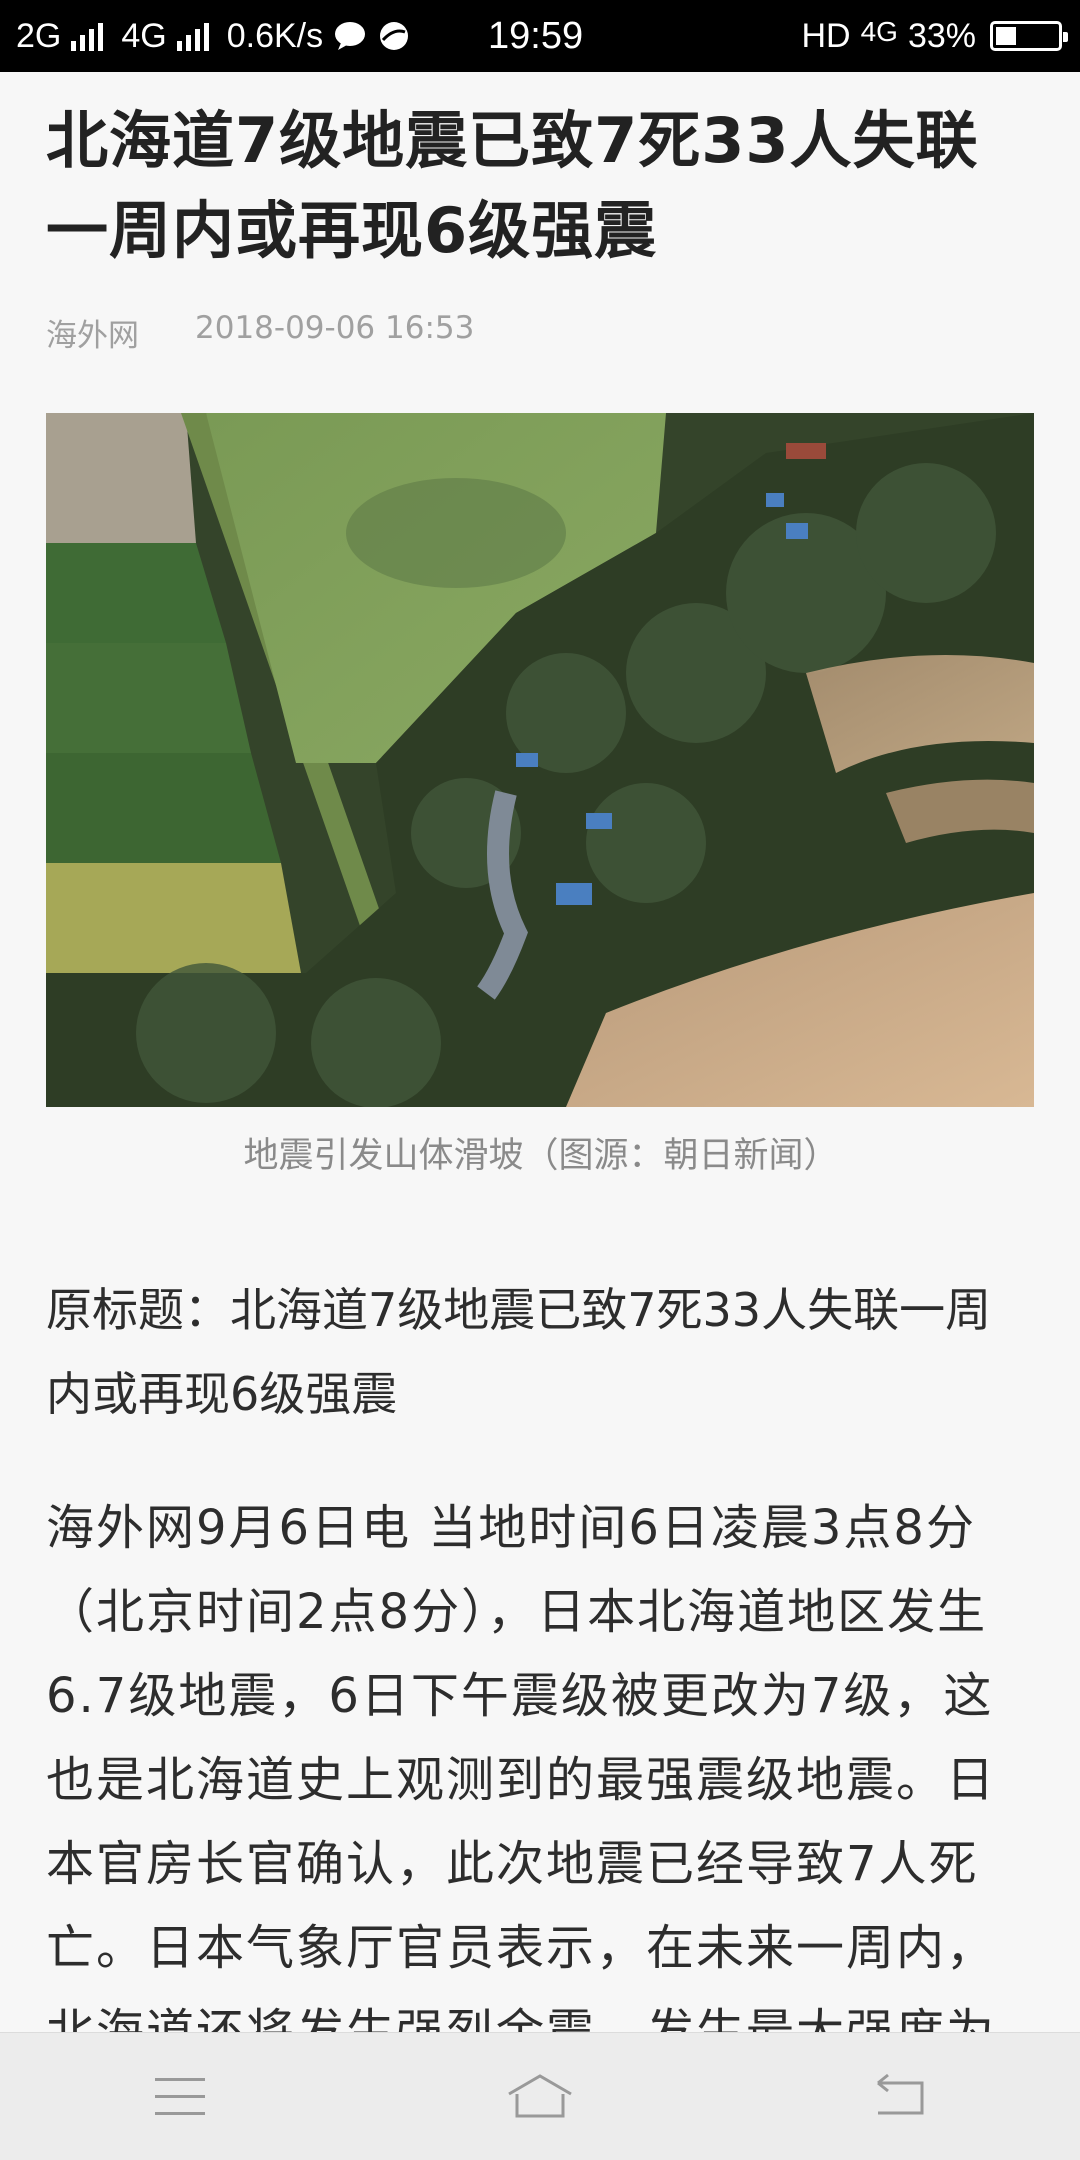 The height and width of the screenshot is (2160, 1080). What do you see at coordinates (879, 31) in the screenshot?
I see `lte-label: 4G` at bounding box center [879, 31].